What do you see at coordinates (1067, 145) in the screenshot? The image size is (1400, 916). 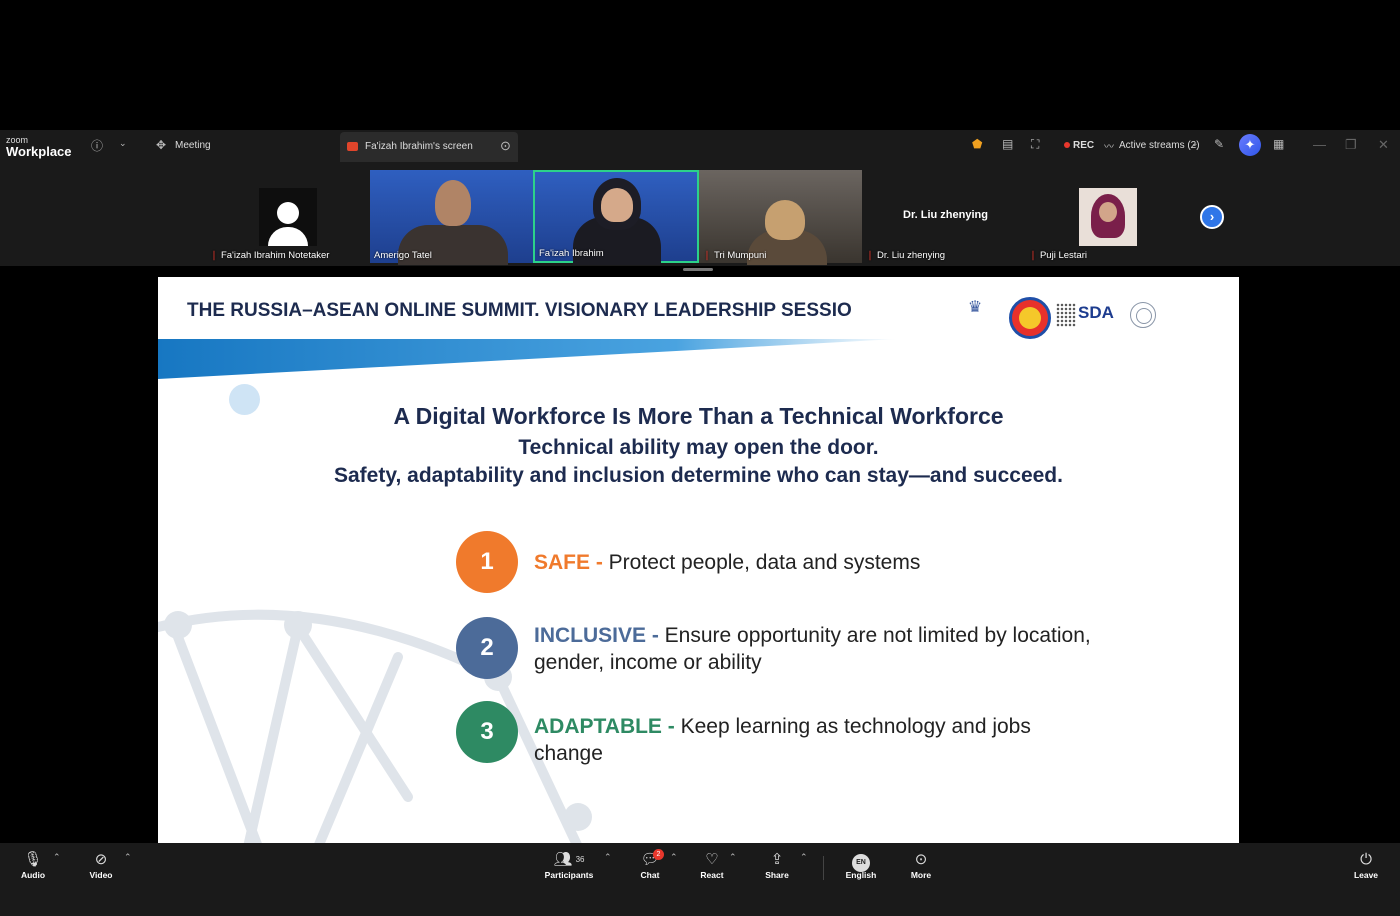 I see `rec-dot-icon` at bounding box center [1067, 145].